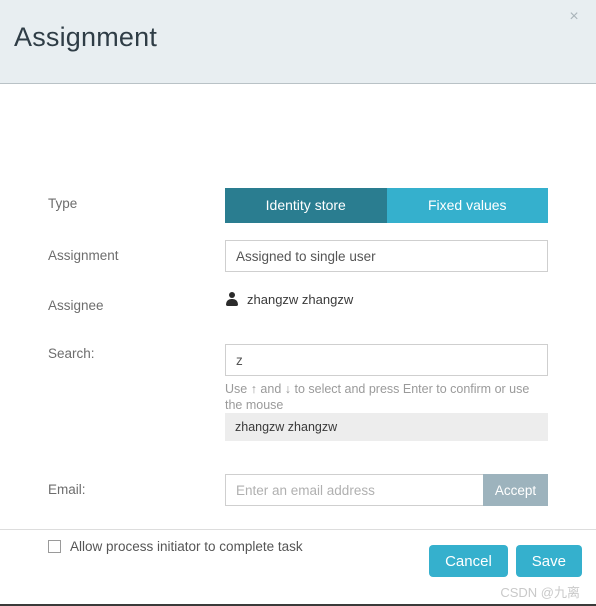 Image resolution: width=596 pixels, height=606 pixels. I want to click on assignment-field, so click(386, 256).